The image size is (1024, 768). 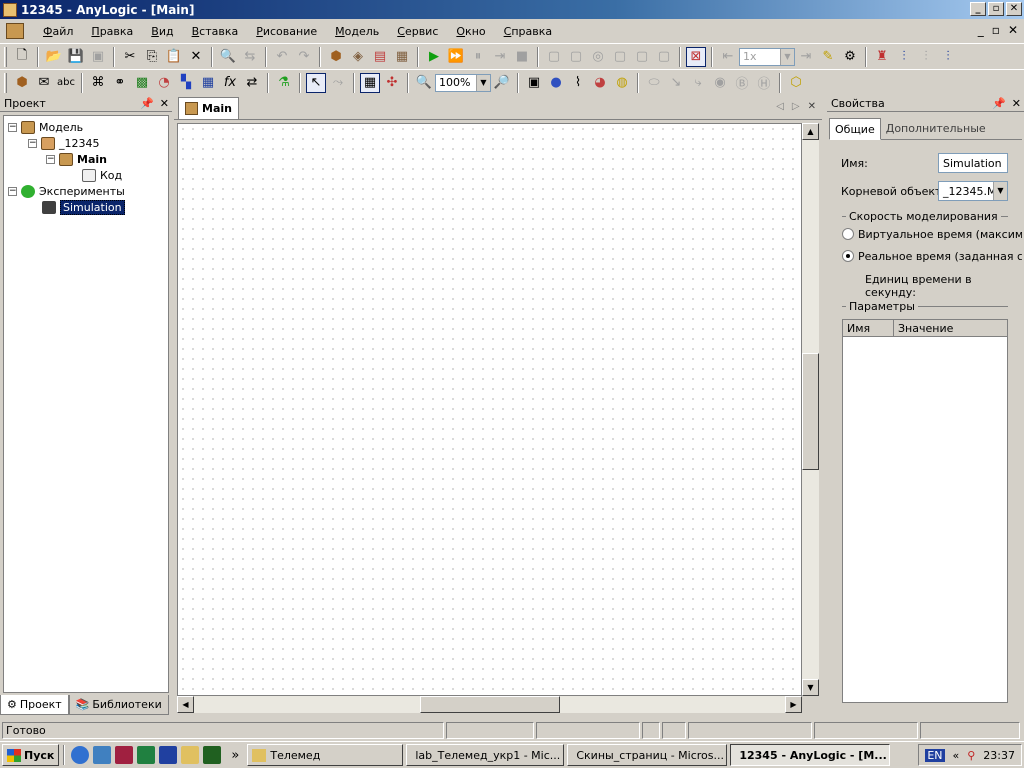 What do you see at coordinates (282, 57) in the screenshot?
I see `undo-icon: ↶` at bounding box center [282, 57].